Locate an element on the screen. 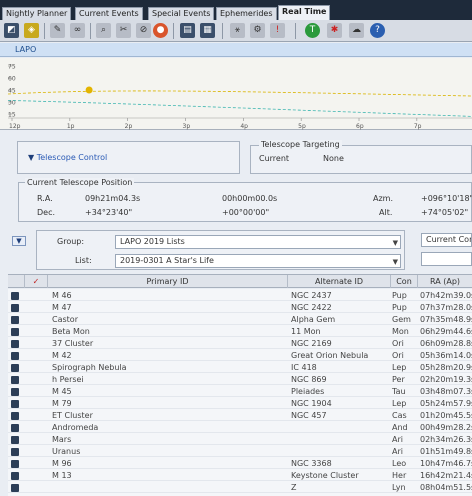 The height and width of the screenshot is (496, 472). secondary-select is located at coordinates (446, 259).